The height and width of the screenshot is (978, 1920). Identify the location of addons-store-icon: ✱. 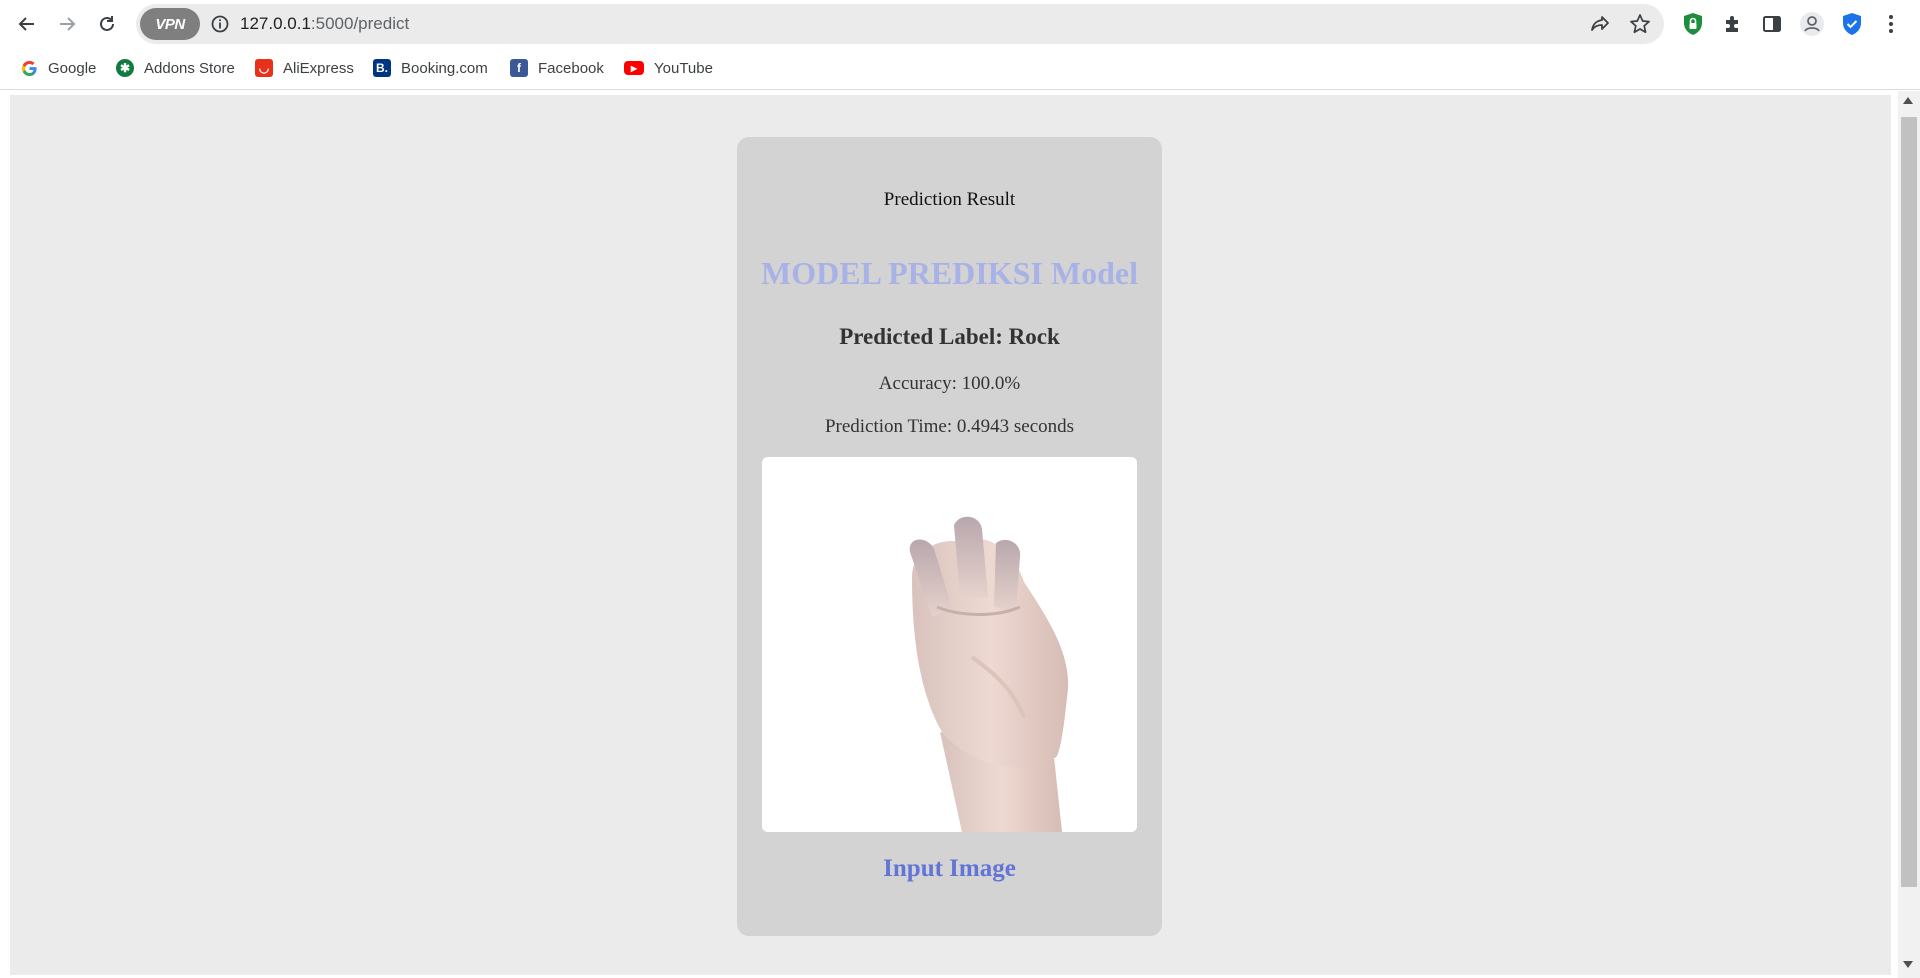
(125, 68).